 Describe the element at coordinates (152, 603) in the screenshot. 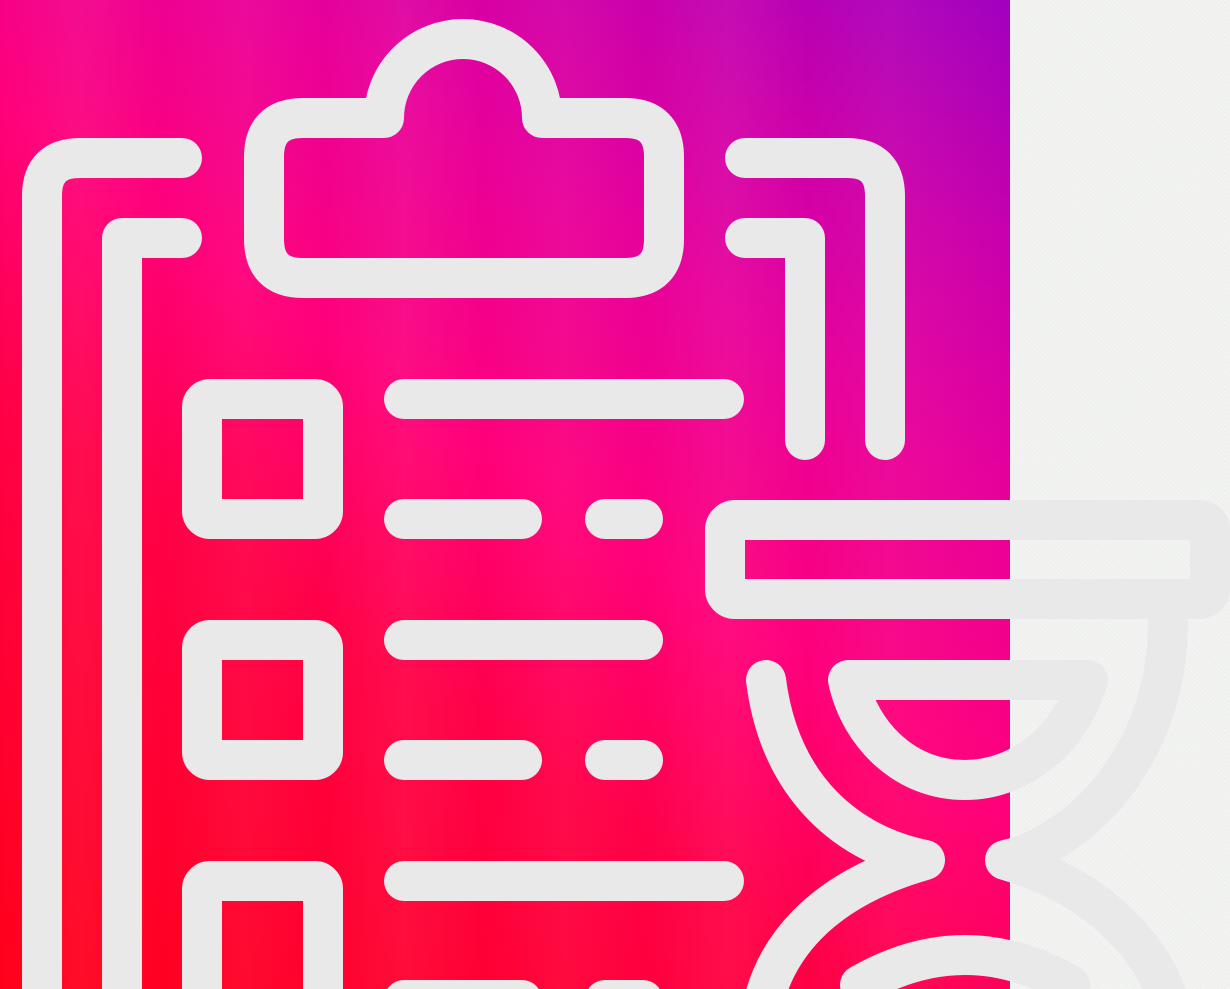

I see `clipboard-inner-left-frame-icon` at that location.